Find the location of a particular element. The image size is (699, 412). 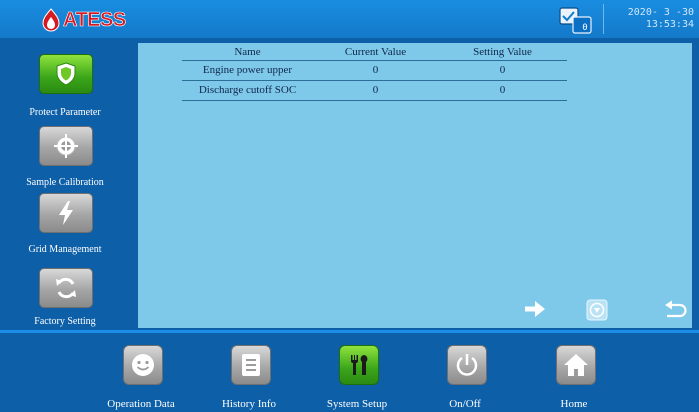

home-tile is located at coordinates (576, 365).